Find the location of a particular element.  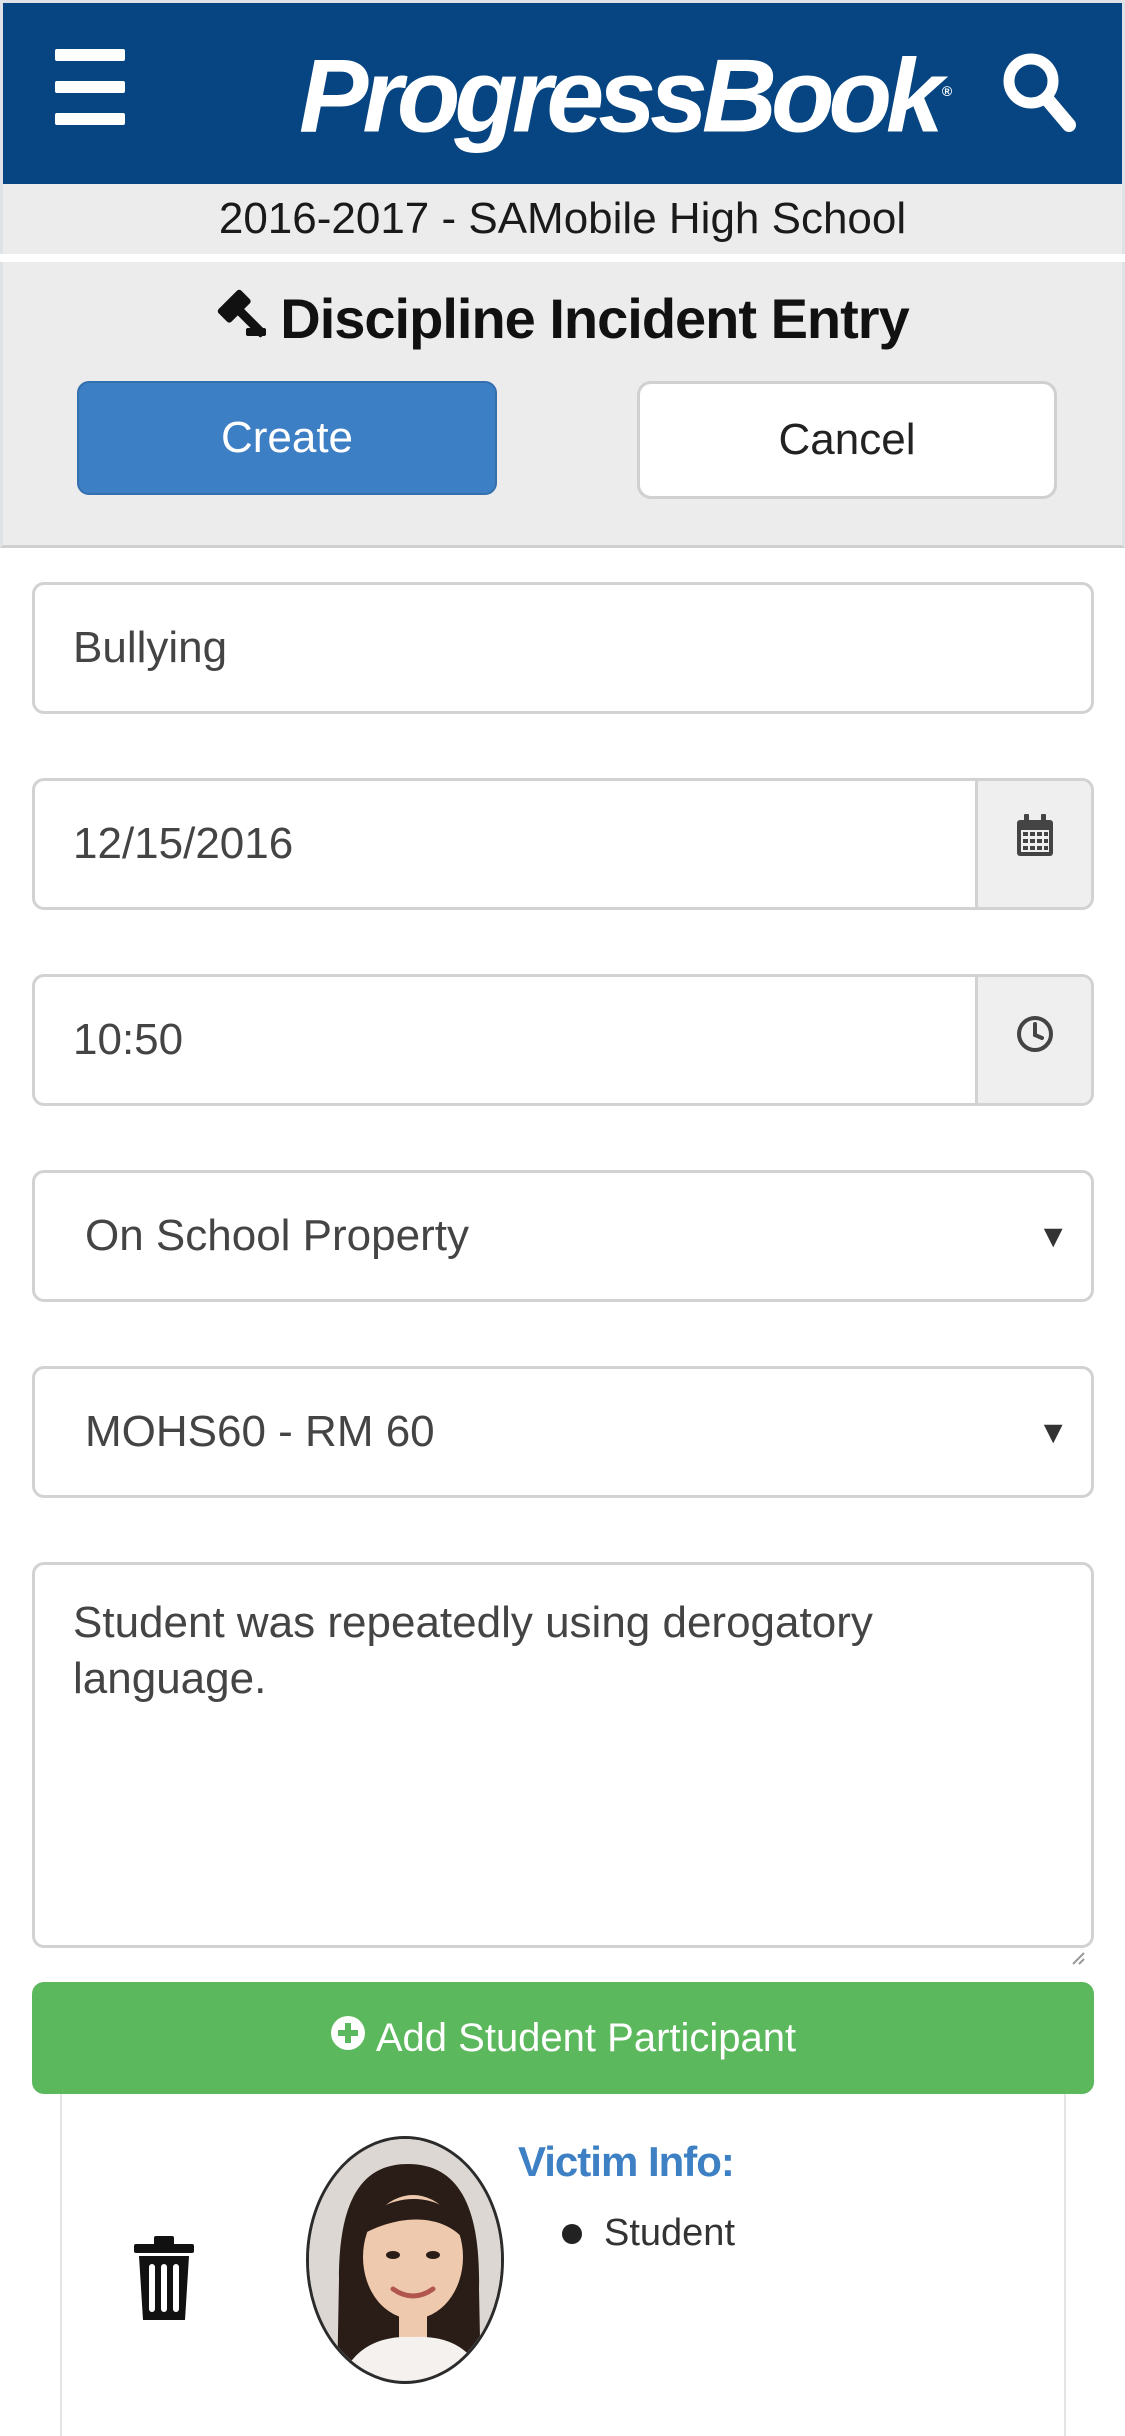

app-header: ProgressBook ® is located at coordinates (562, 92).